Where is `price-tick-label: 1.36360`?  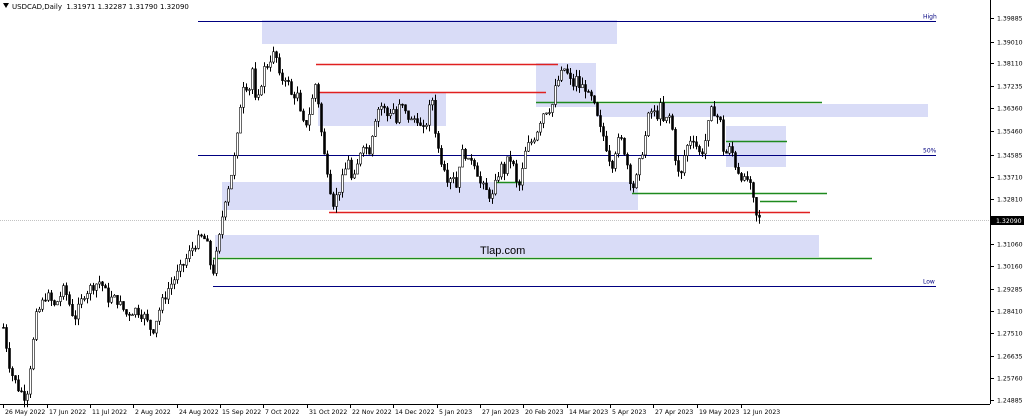 price-tick-label: 1.36360 is located at coordinates (1010, 109).